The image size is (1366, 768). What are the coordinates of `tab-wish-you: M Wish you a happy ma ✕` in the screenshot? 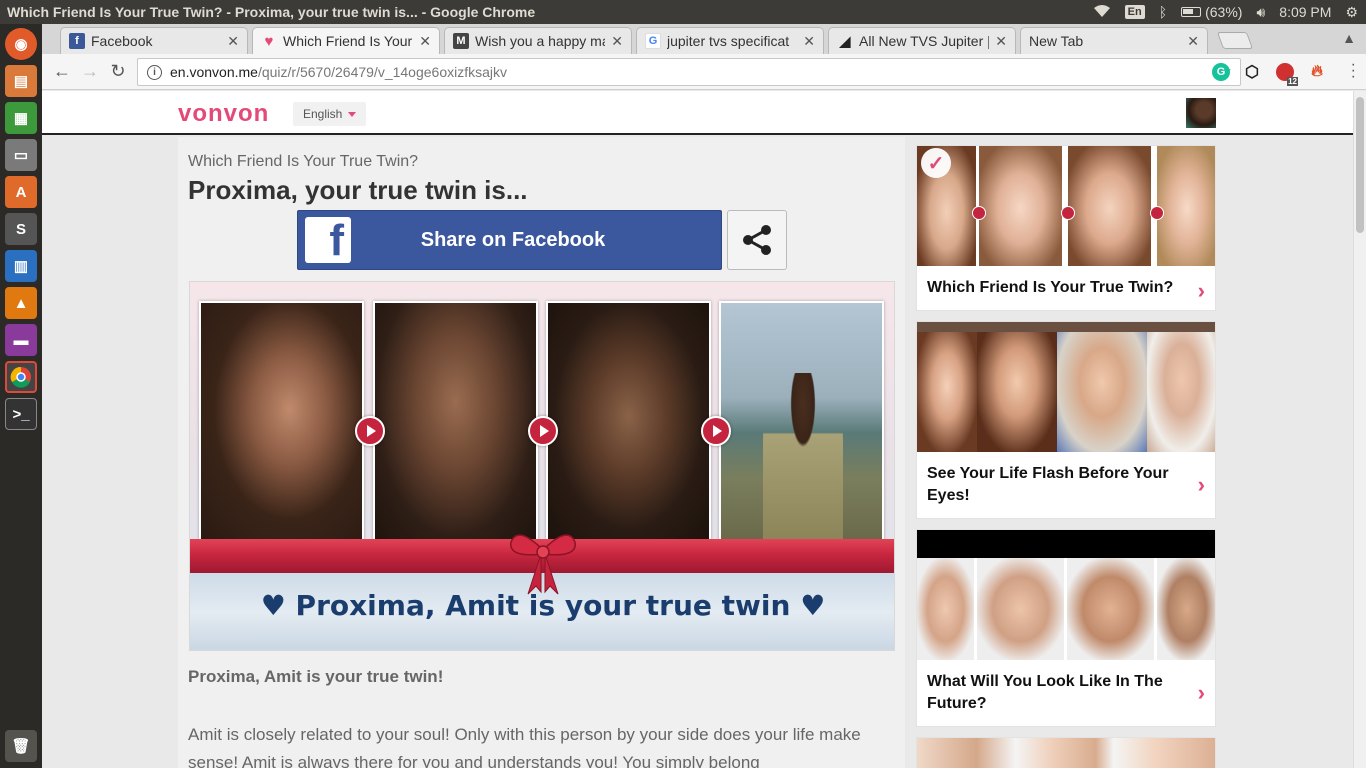 It's located at (538, 40).